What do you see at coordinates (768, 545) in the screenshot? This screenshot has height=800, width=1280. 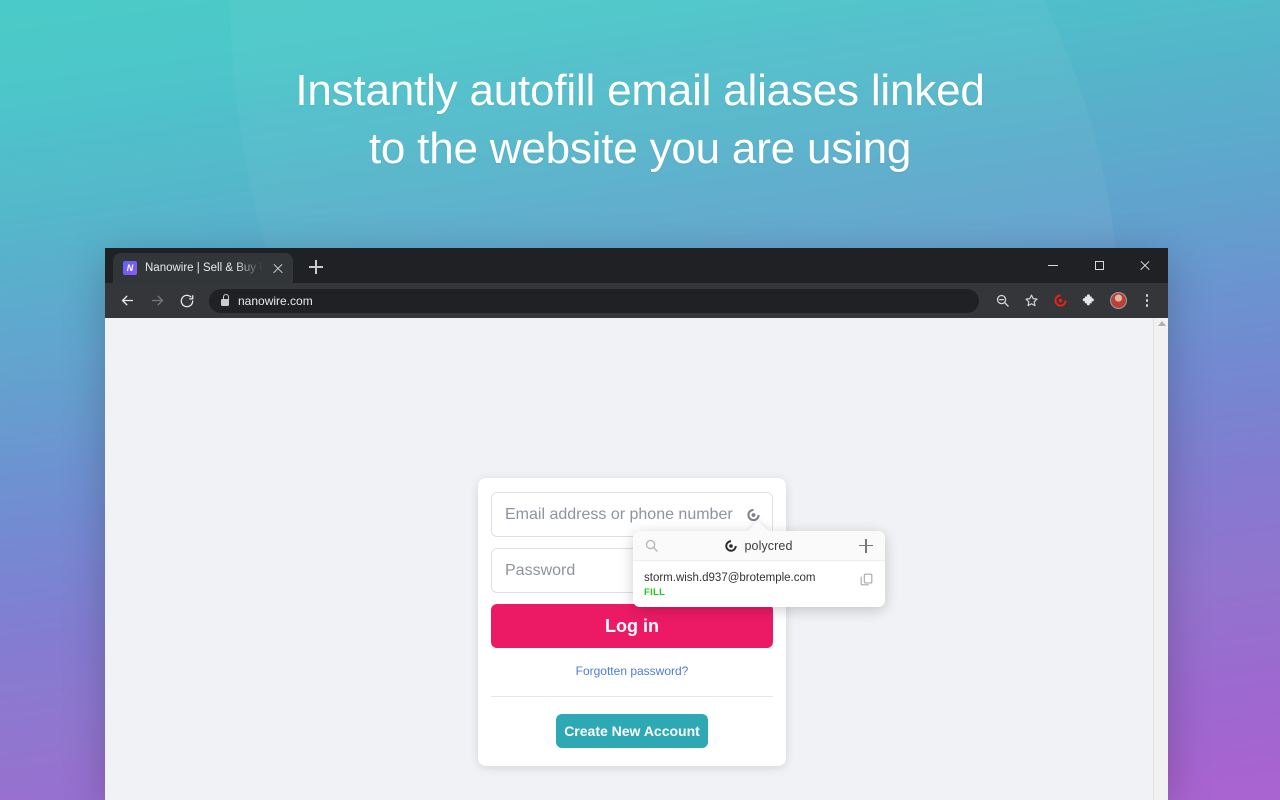 I see `polycred-brand-label: polycred` at bounding box center [768, 545].